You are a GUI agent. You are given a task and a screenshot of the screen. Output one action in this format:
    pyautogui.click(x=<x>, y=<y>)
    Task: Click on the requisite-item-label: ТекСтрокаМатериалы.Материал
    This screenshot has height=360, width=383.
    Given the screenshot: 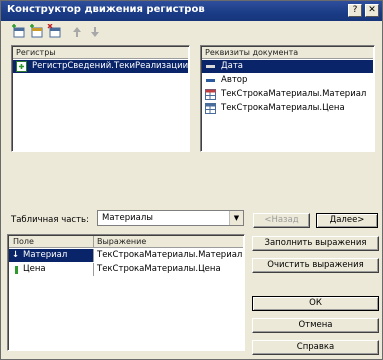 What is the action you would take?
    pyautogui.click(x=294, y=94)
    